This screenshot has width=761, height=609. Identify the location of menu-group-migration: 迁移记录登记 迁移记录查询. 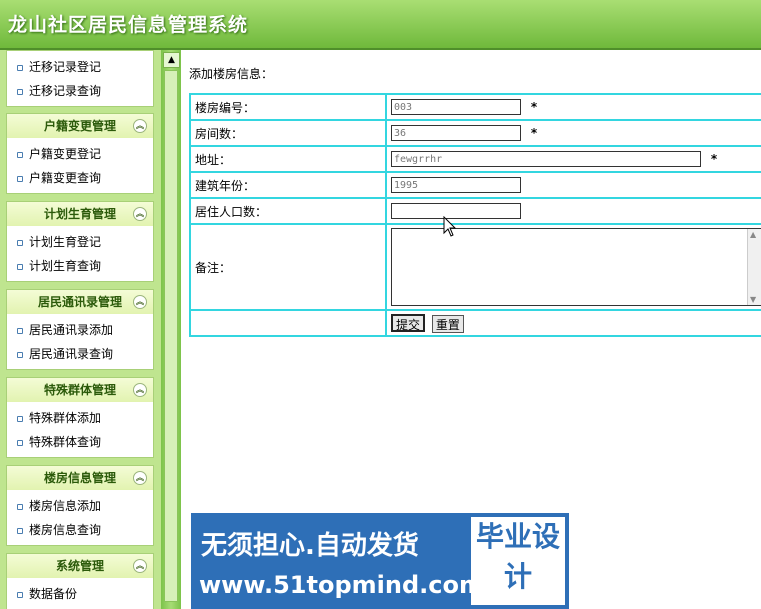
(80, 78).